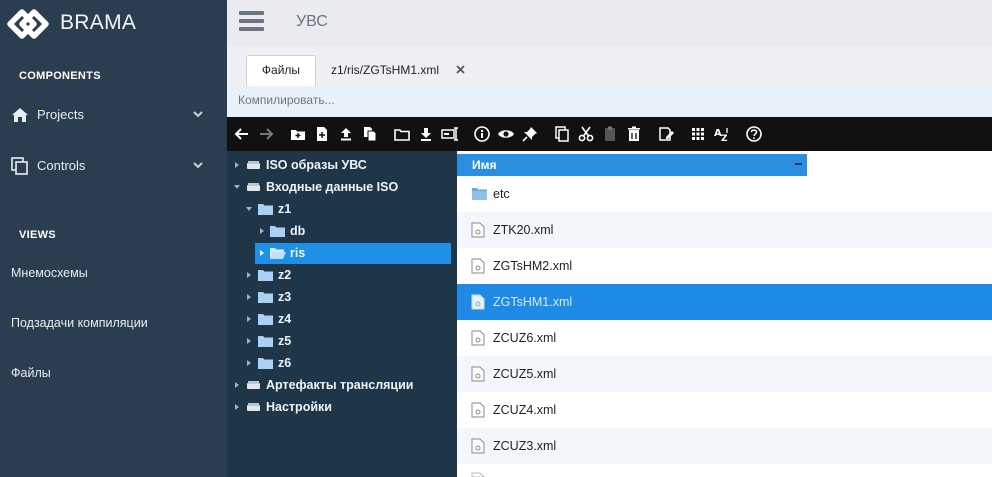 The width and height of the screenshot is (992, 477). I want to click on file-row-selected: ZGTsHM1.xml, so click(724, 302).